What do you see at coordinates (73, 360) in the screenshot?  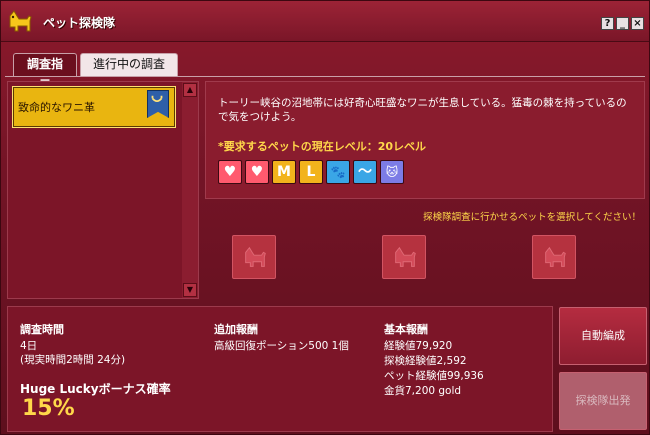 I see `duration-real-time: (現実時間2時間 24分)` at bounding box center [73, 360].